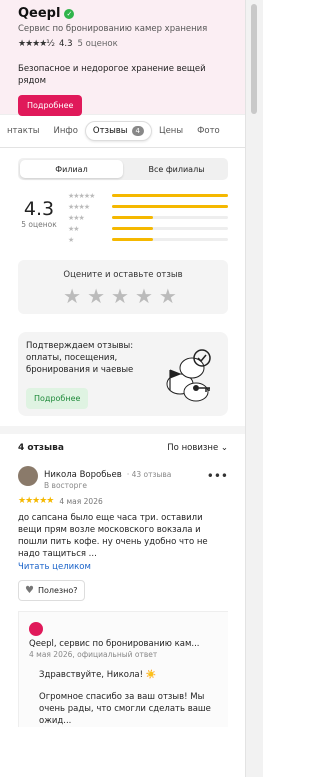 The image size is (320, 777). I want to click on distribution-row-1: ★, so click(148, 239).